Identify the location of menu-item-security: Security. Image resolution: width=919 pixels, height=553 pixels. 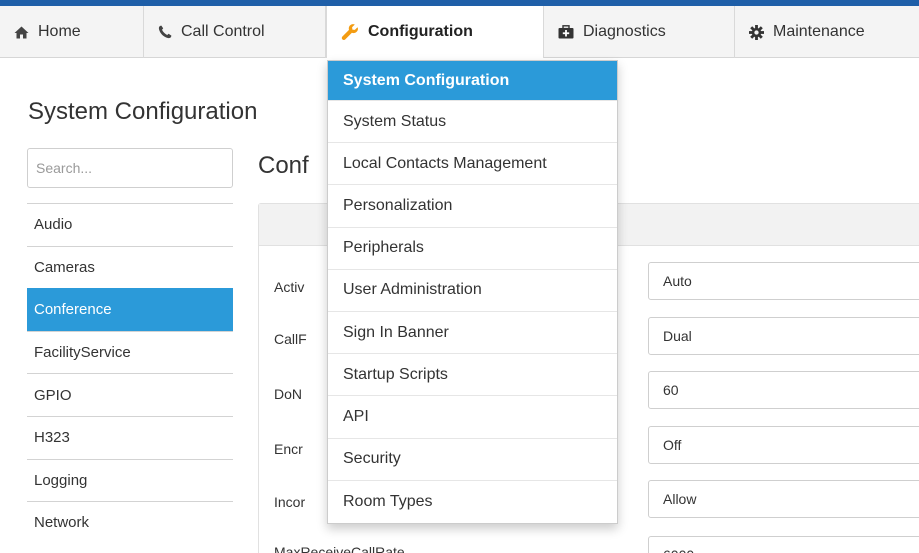
(472, 460).